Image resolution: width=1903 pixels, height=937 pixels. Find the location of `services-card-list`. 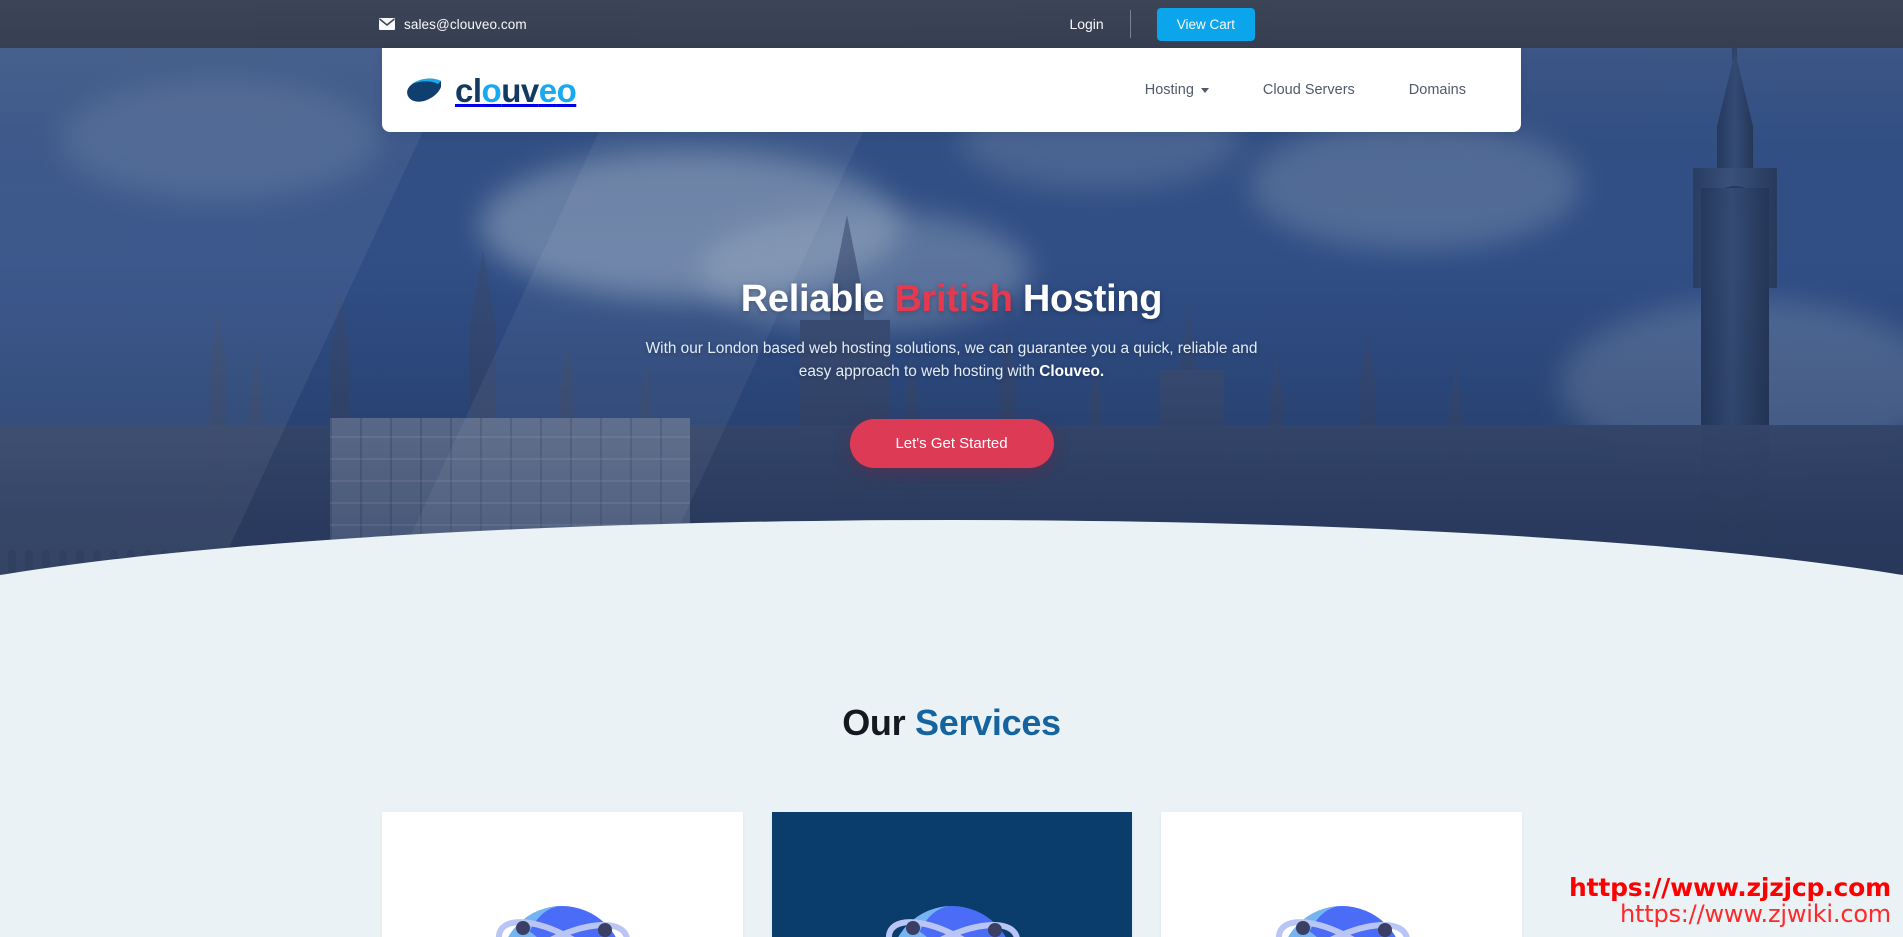

services-card-list is located at coordinates (952, 874).